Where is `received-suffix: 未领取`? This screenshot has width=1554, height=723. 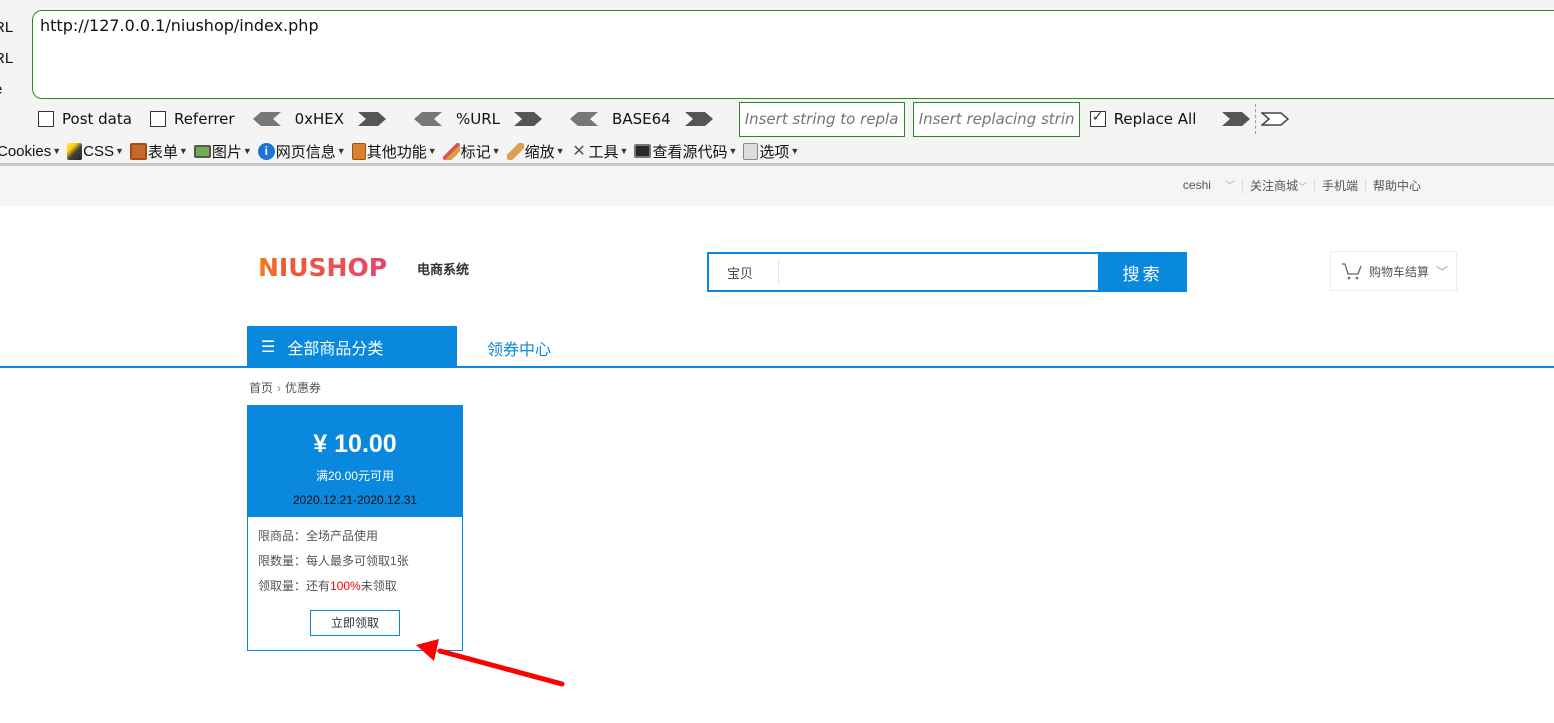 received-suffix: 未领取 is located at coordinates (378, 586).